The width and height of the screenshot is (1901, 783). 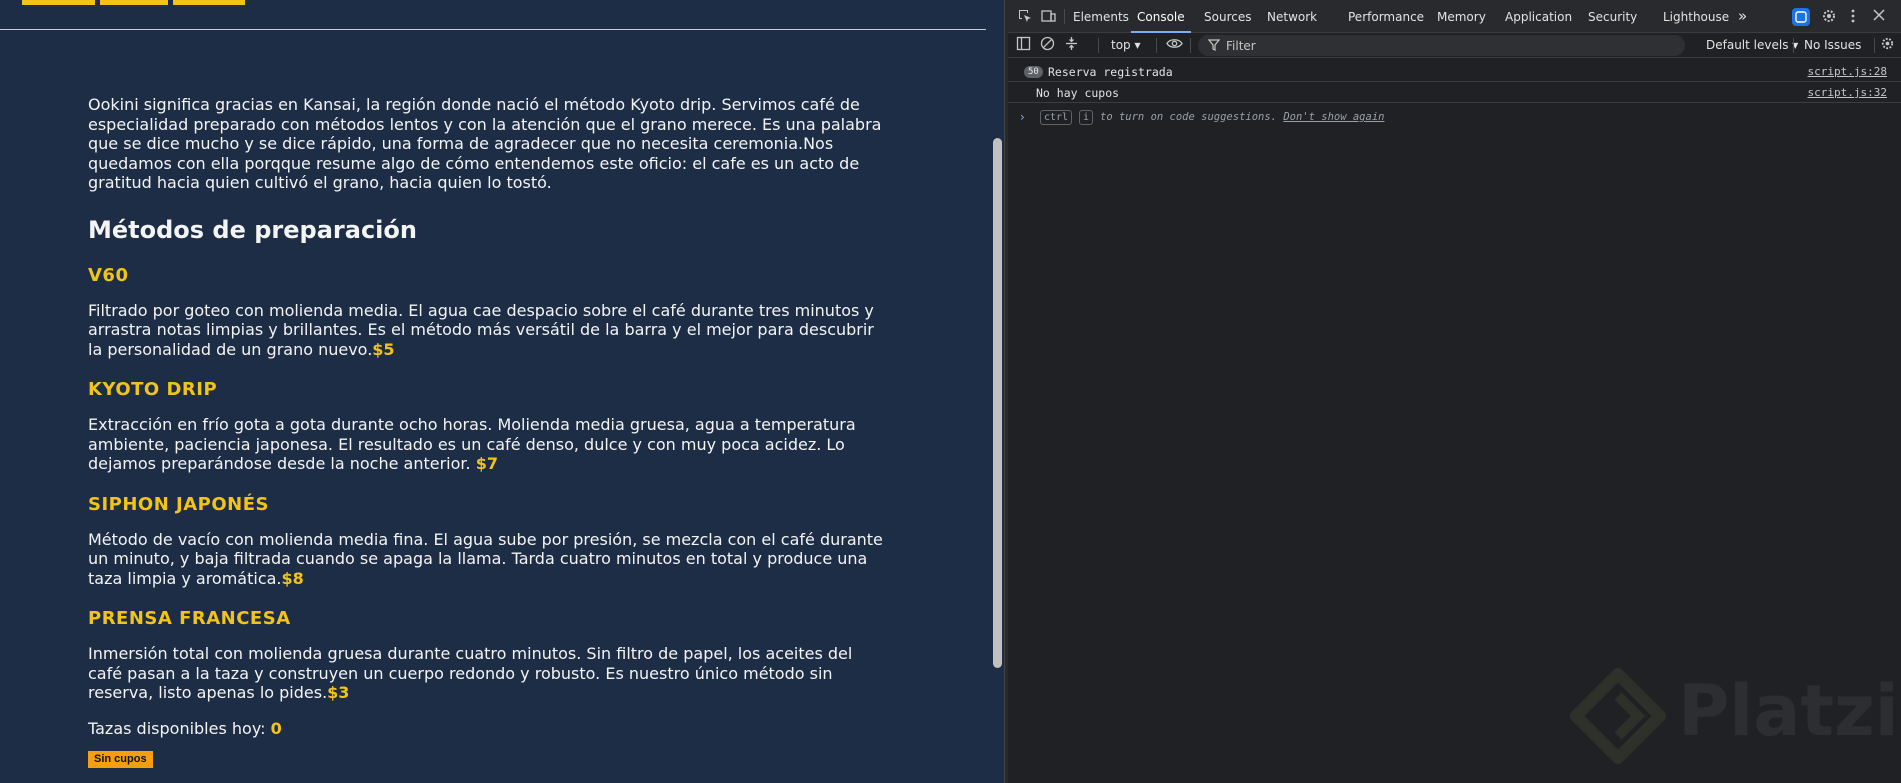 I want to click on page-scrollbar, so click(x=997, y=391).